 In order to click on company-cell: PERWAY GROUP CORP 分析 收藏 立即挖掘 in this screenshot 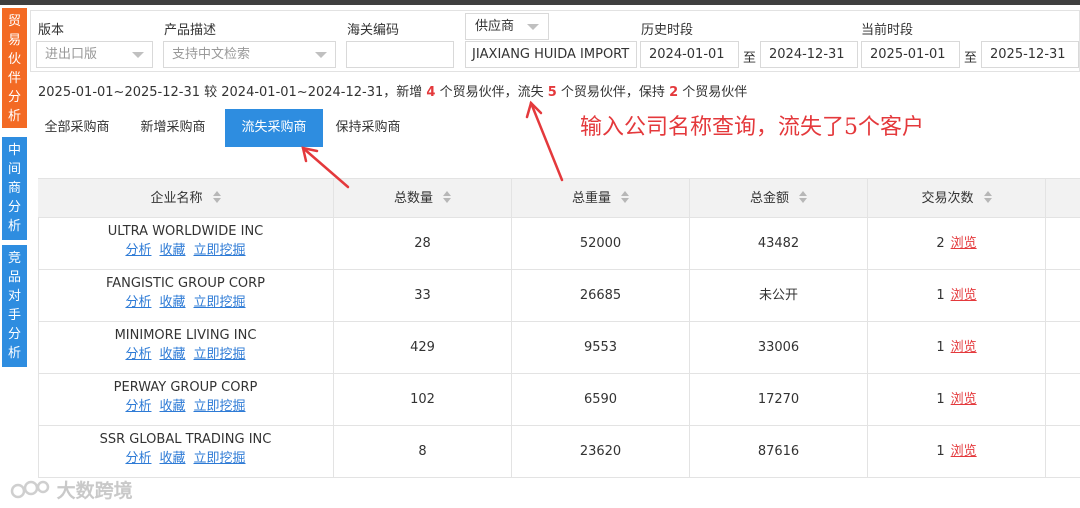, I will do `click(186, 400)`.